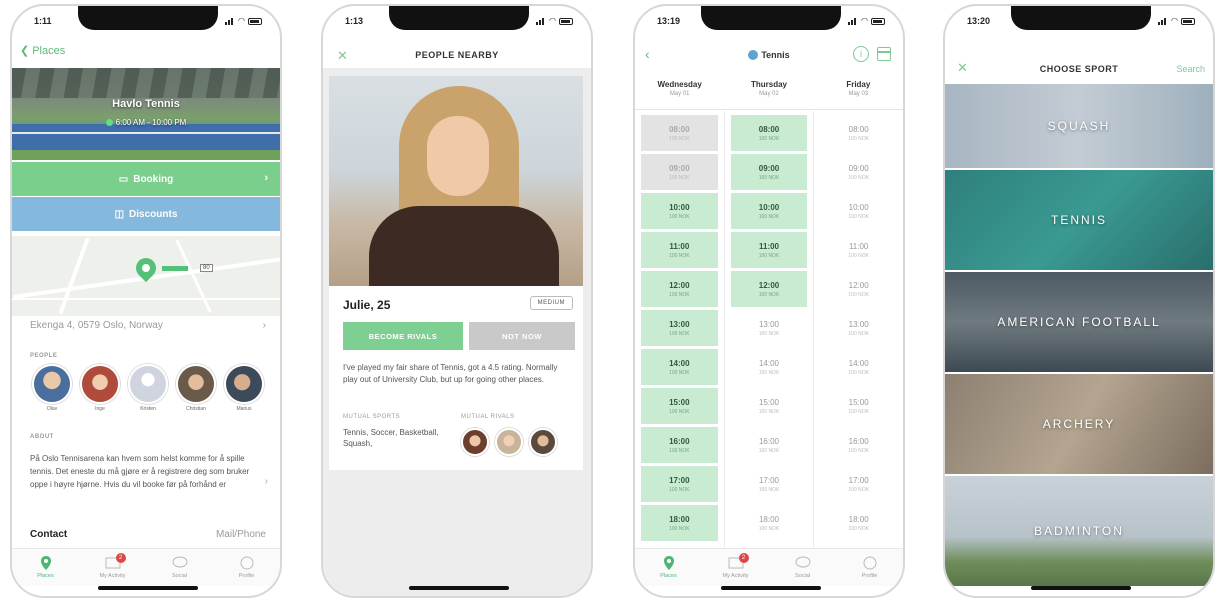 Image resolution: width=1219 pixels, height=601 pixels. I want to click on contact-row: Contact Mail/Phone, so click(148, 534).